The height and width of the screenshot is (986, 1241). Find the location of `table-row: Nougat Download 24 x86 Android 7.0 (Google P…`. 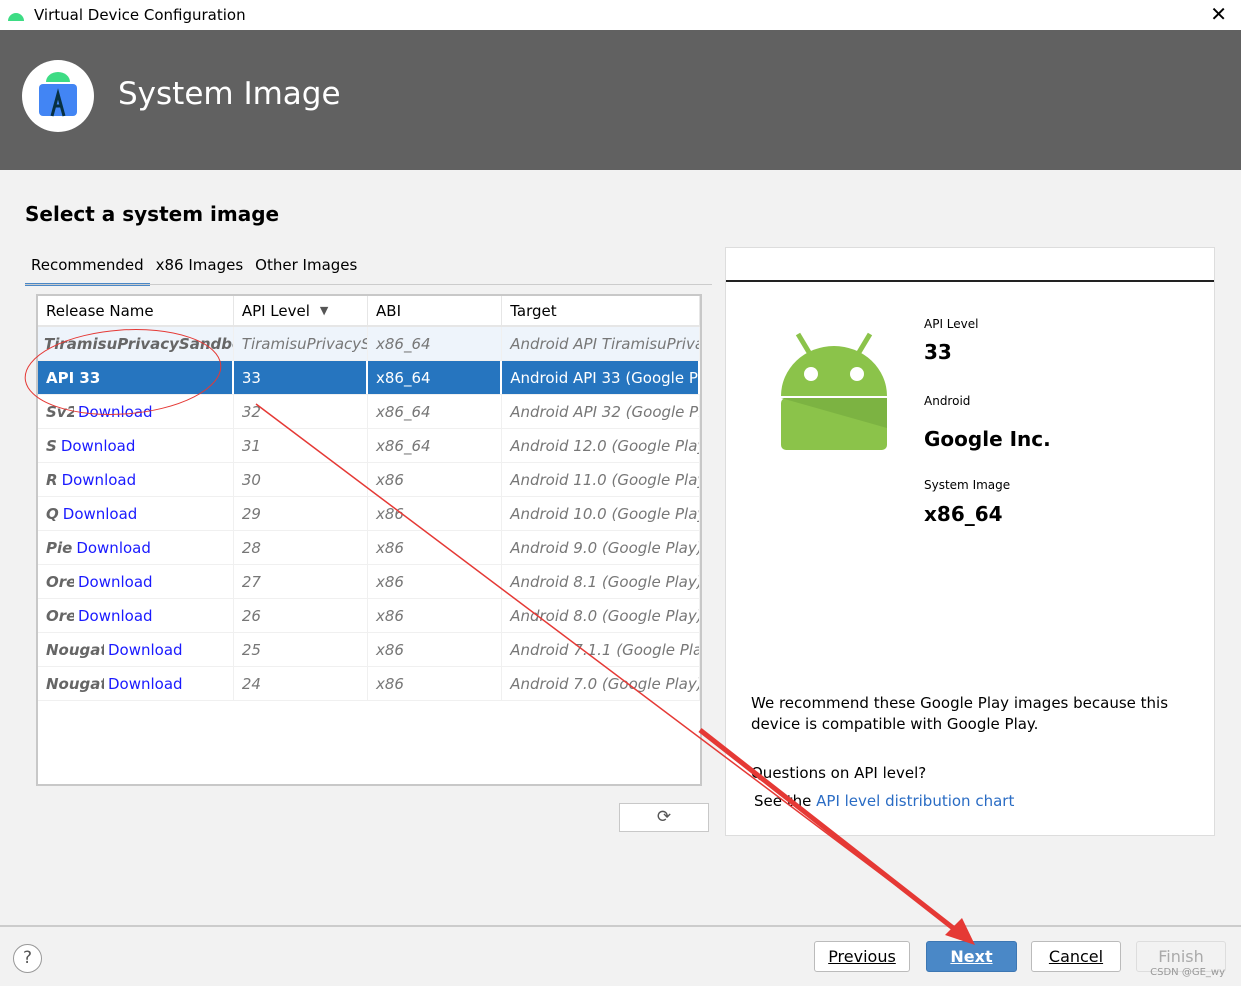

table-row: Nougat Download 24 x86 Android 7.0 (Google P… is located at coordinates (369, 684).